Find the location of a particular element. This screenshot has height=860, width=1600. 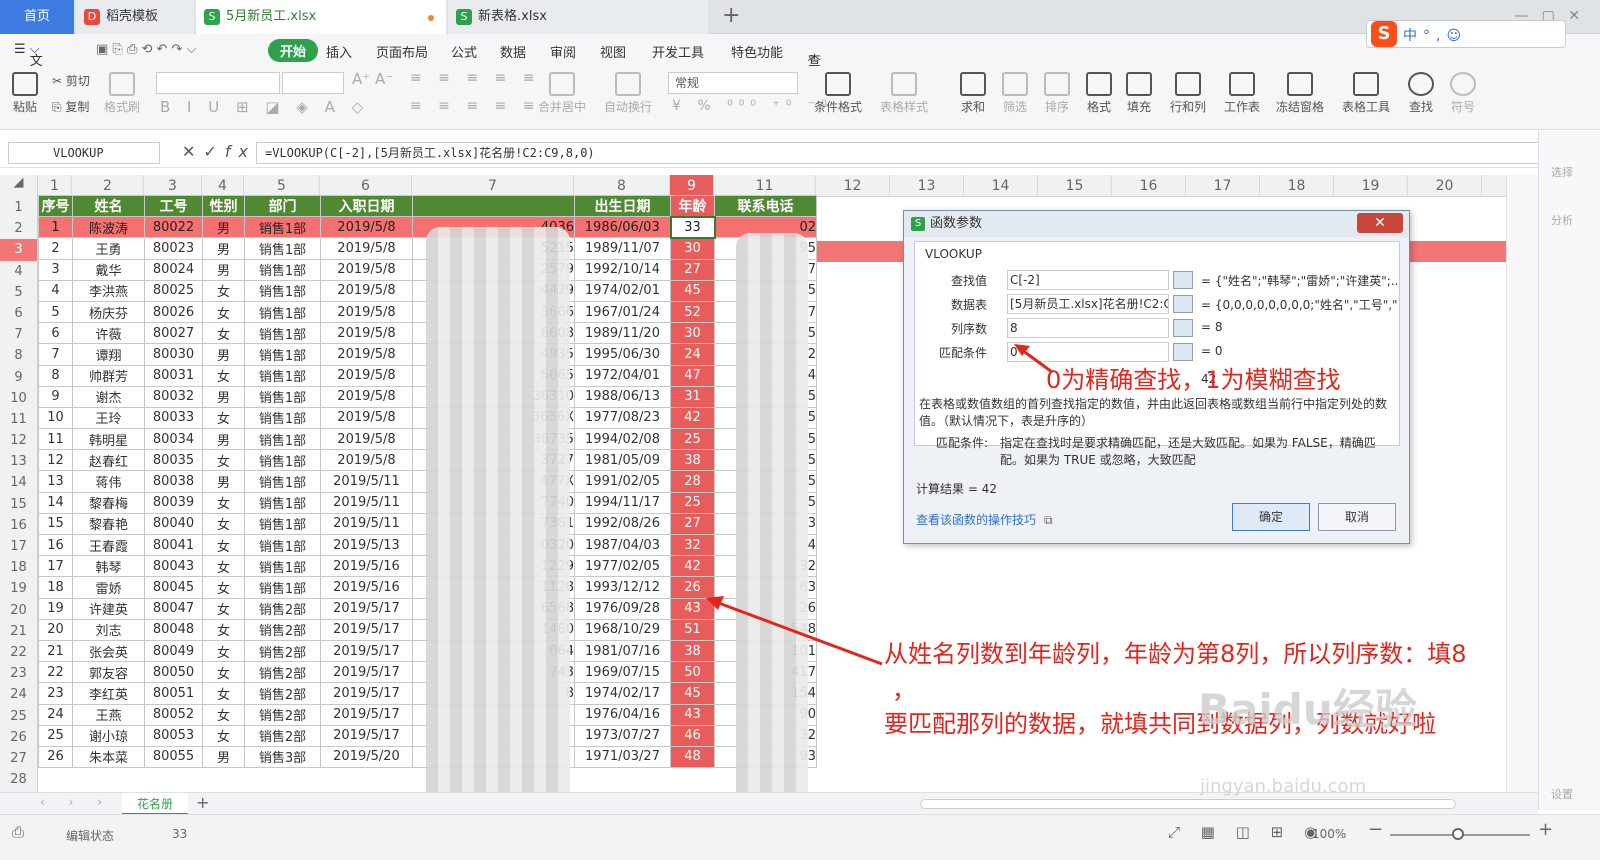

annotation-match-type: 0为精确查找，1为模糊查找 is located at coordinates (1193, 380).